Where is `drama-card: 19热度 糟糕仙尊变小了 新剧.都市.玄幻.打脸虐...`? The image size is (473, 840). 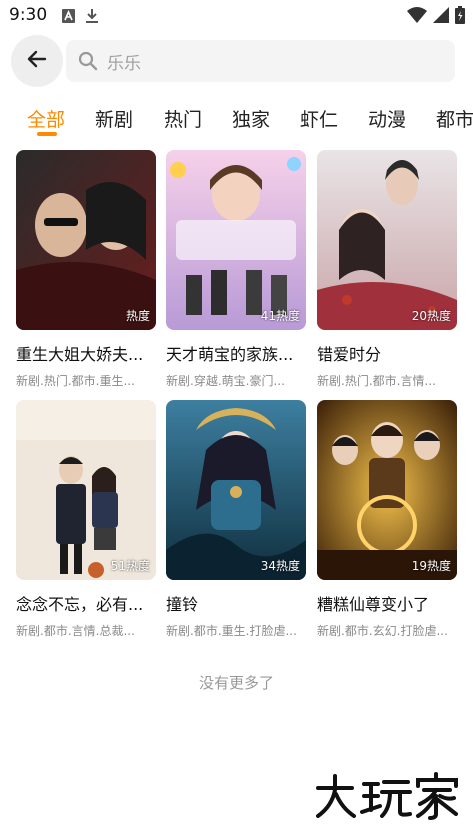
drama-card: 19热度 糟糕仙尊变小了 新剧.都市.玄幻.打脸虐... is located at coordinates (387, 519).